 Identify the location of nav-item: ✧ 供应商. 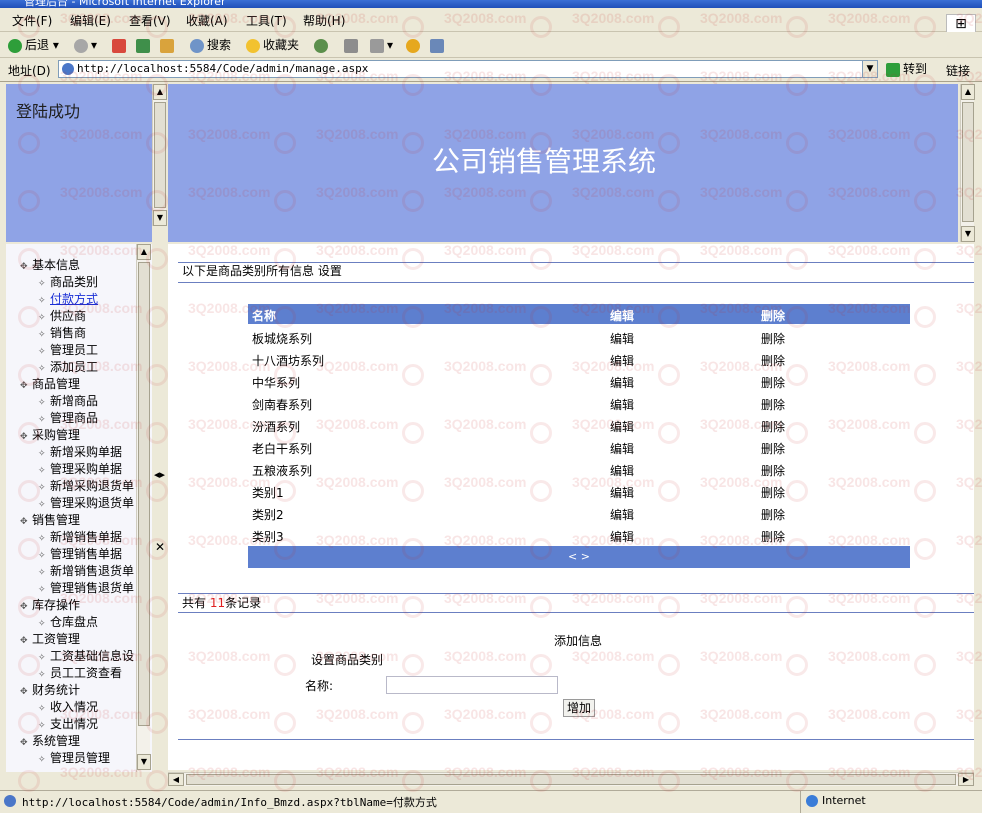
(62, 315).